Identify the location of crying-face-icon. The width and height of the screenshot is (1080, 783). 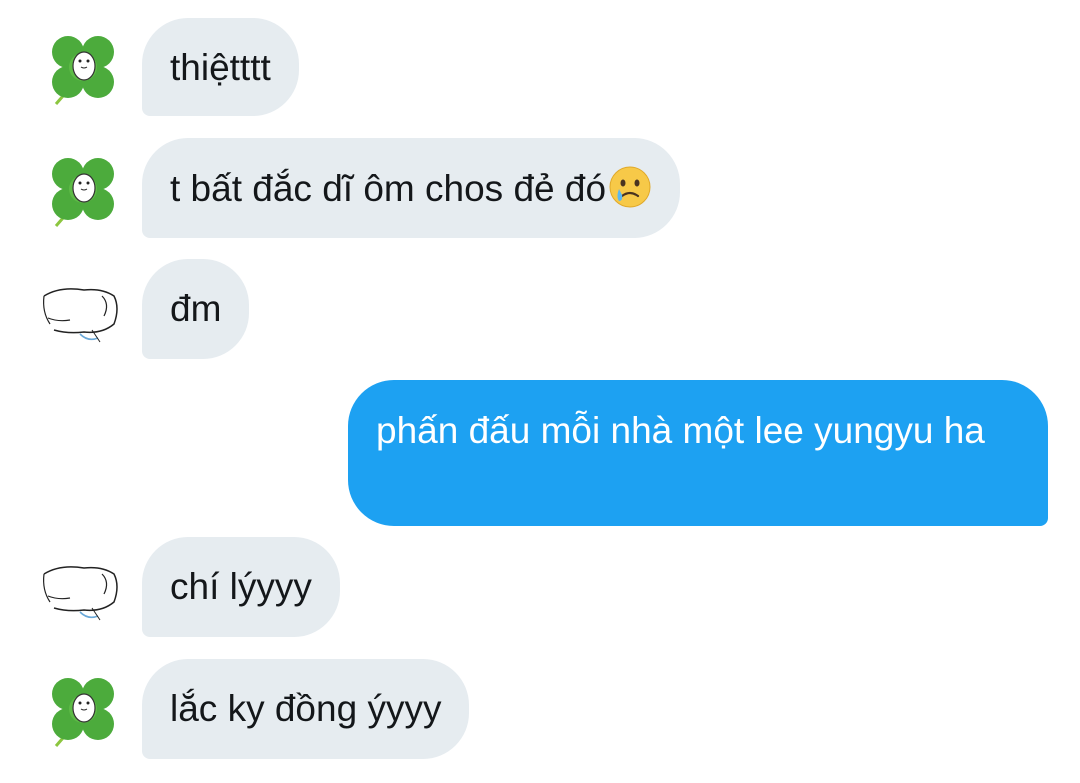
(630, 187).